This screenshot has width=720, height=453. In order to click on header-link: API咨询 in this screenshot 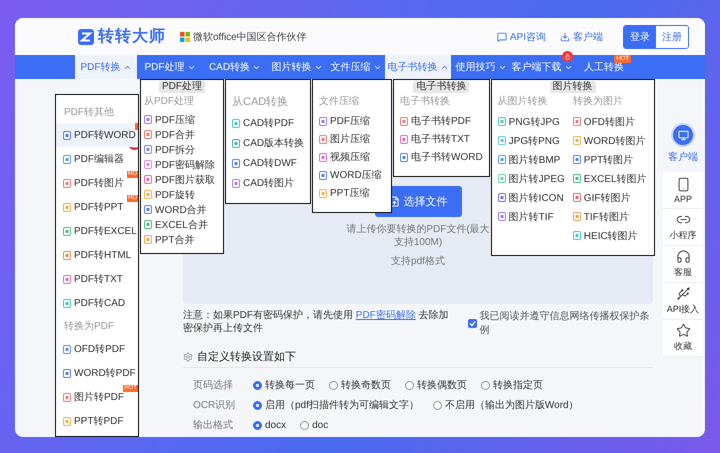, I will do `click(521, 37)`.